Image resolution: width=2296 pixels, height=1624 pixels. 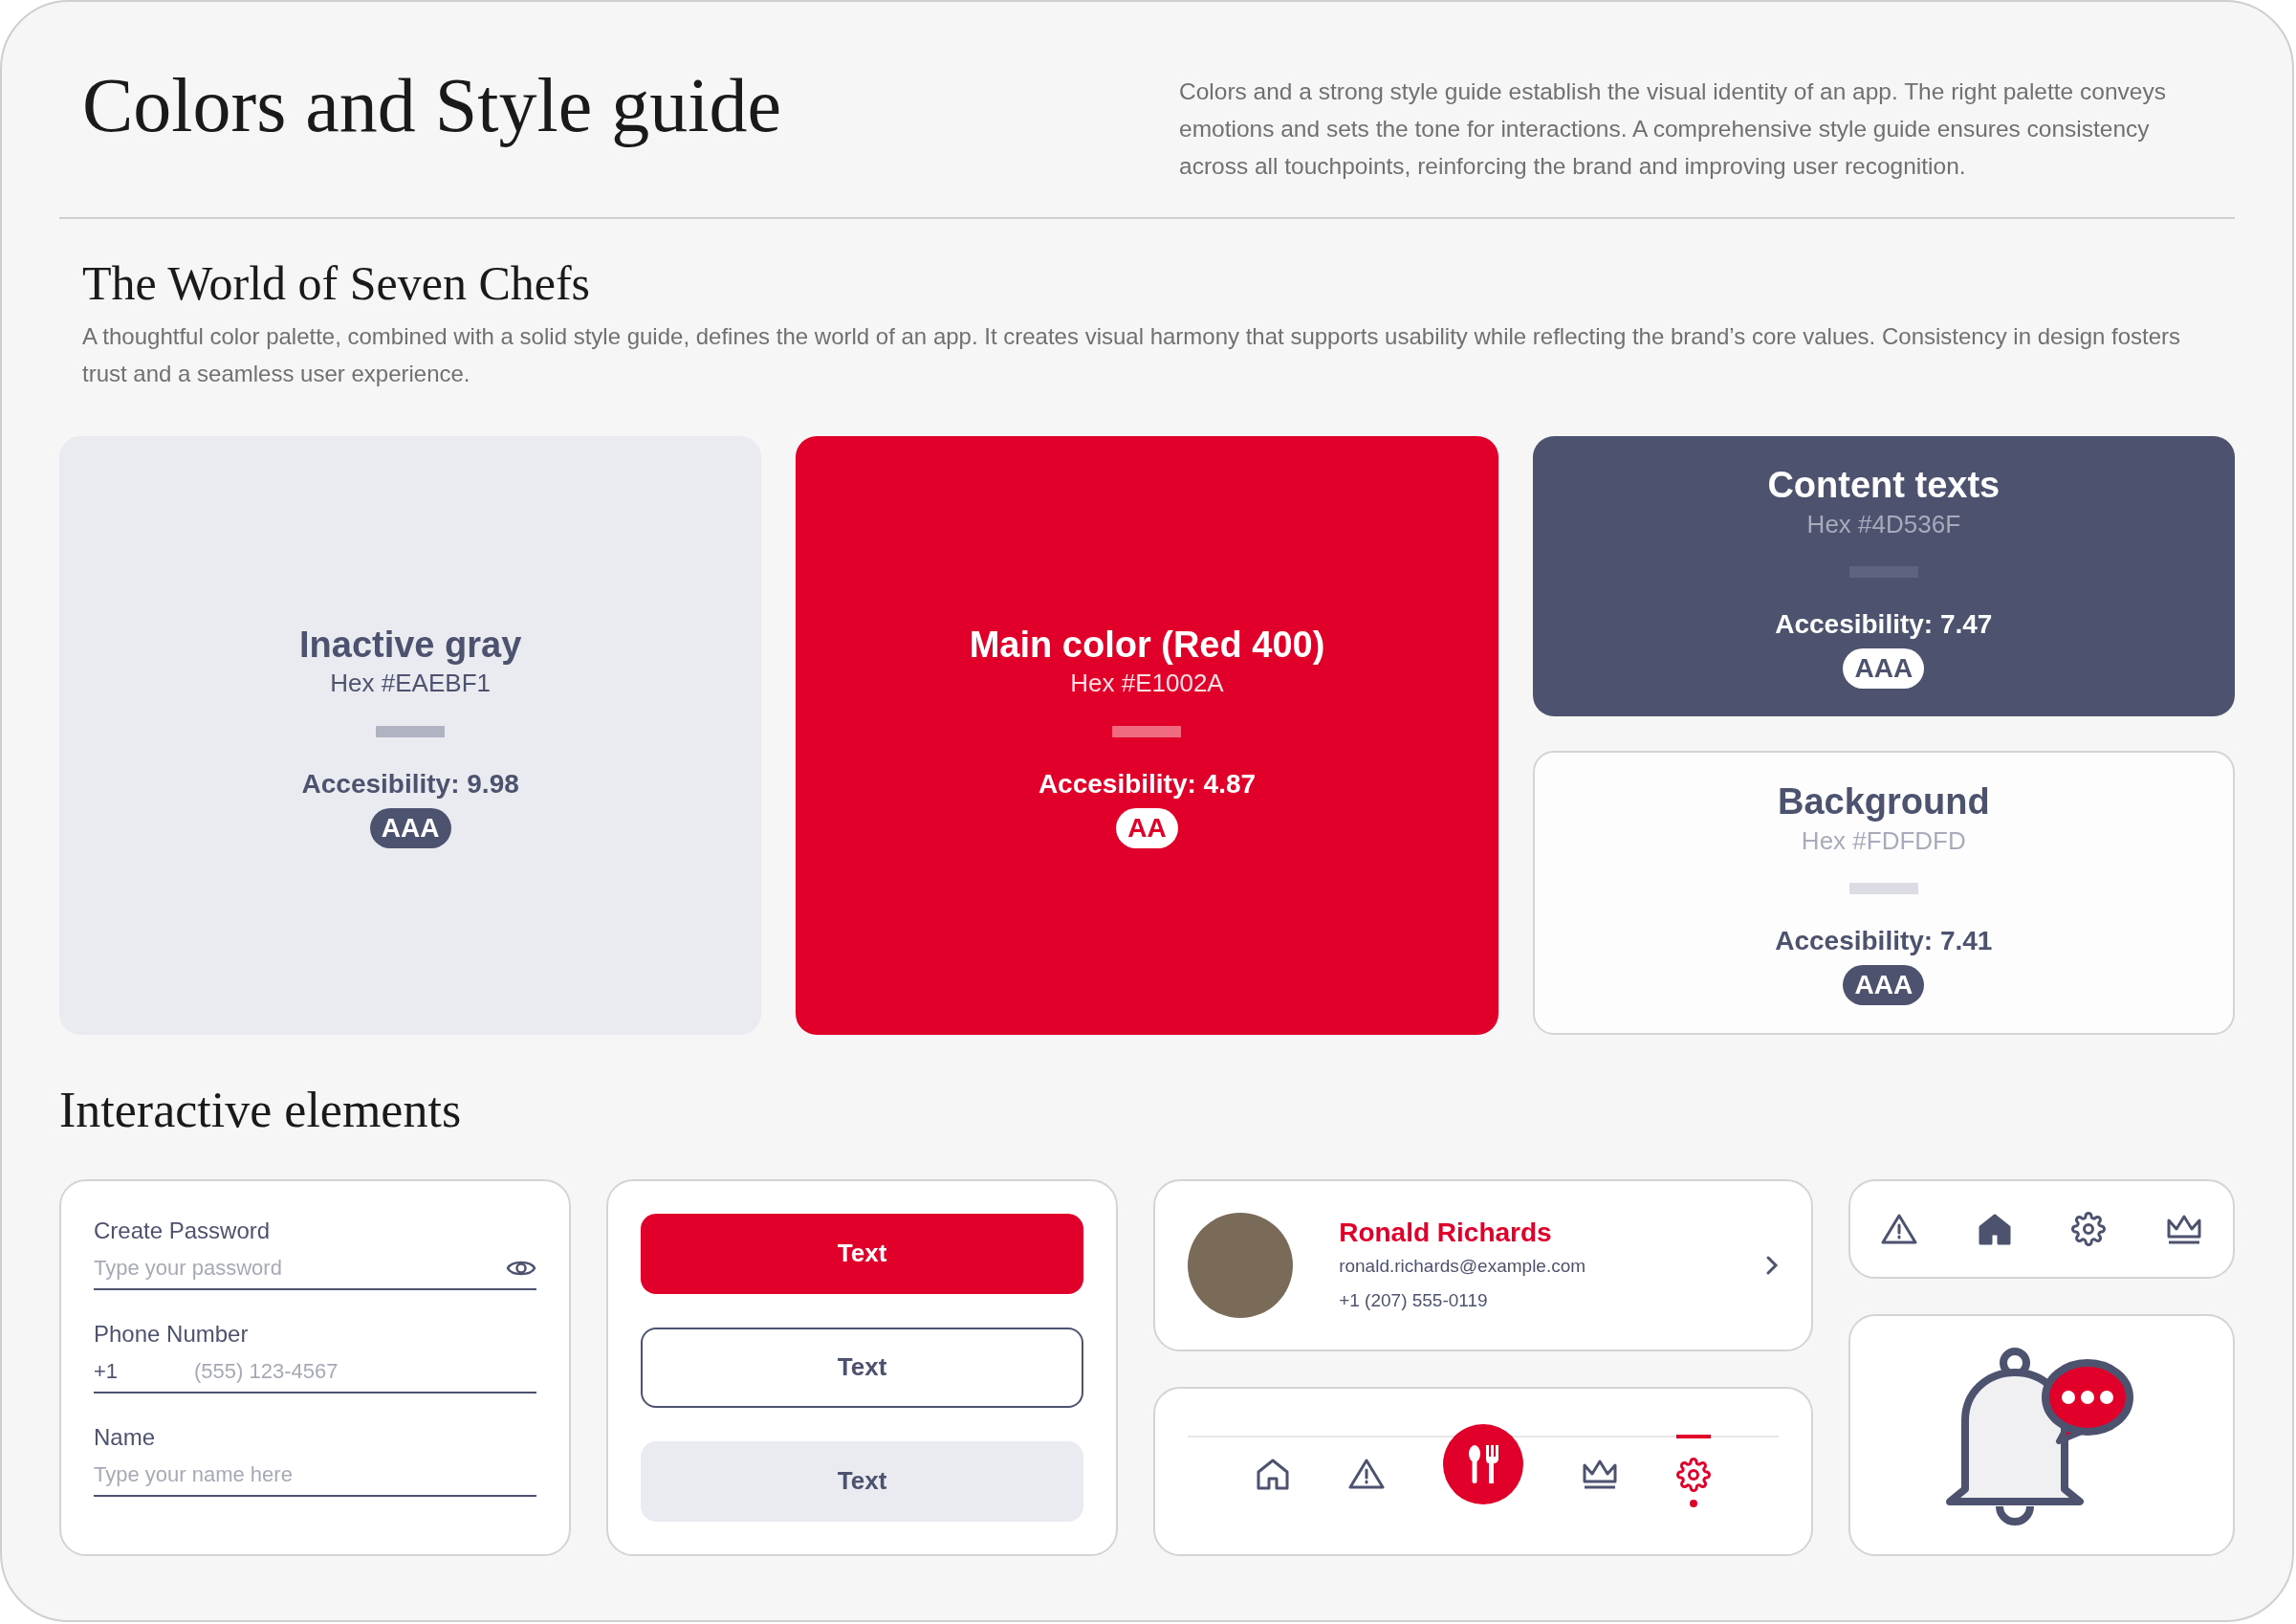 What do you see at coordinates (300, 1268) in the screenshot?
I see `input-field: Type your password` at bounding box center [300, 1268].